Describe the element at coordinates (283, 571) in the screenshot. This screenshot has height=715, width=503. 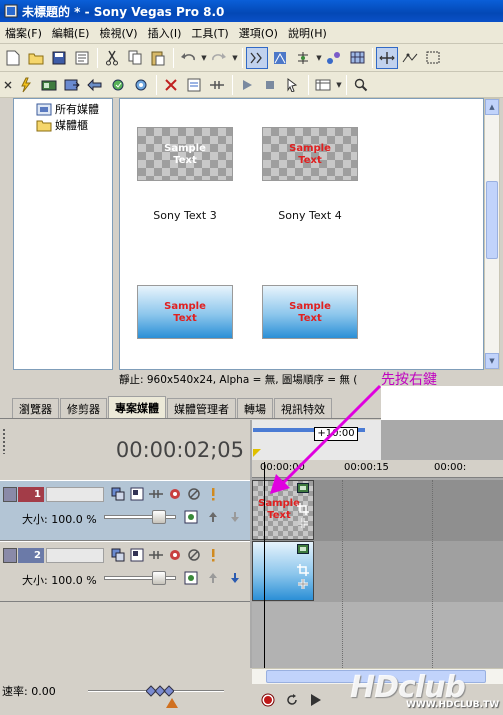
I see `event-clip-blue` at that location.